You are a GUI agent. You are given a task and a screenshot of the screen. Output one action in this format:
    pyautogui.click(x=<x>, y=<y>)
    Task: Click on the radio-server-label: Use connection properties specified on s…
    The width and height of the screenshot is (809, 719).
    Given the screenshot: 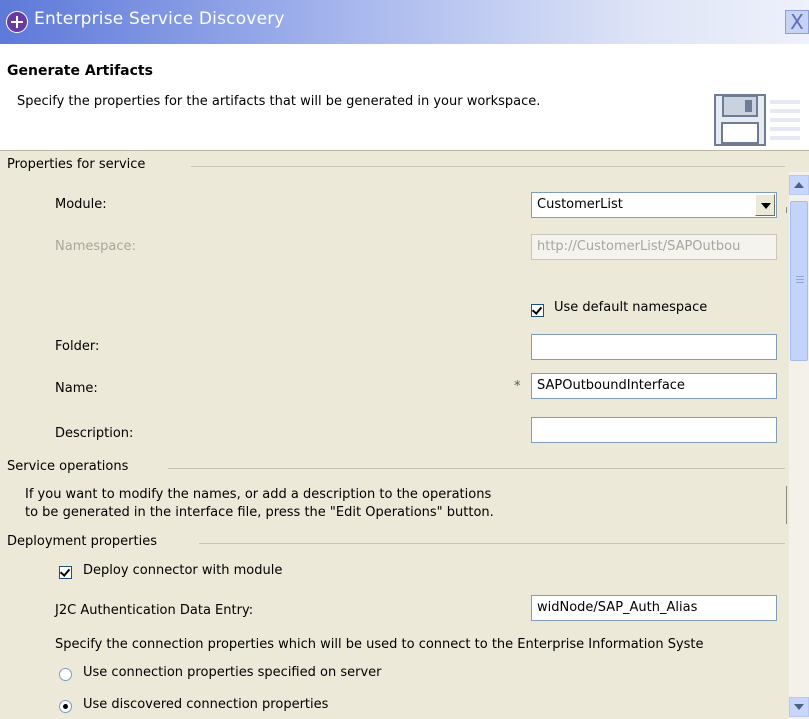 What is the action you would take?
    pyautogui.click(x=232, y=672)
    